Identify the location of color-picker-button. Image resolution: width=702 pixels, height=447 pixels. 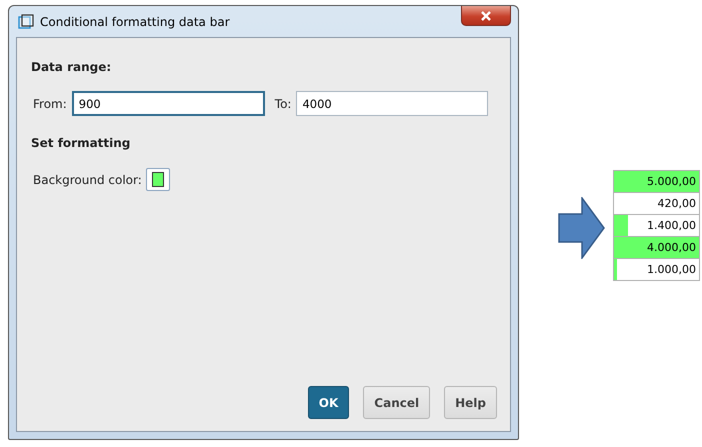
(158, 179).